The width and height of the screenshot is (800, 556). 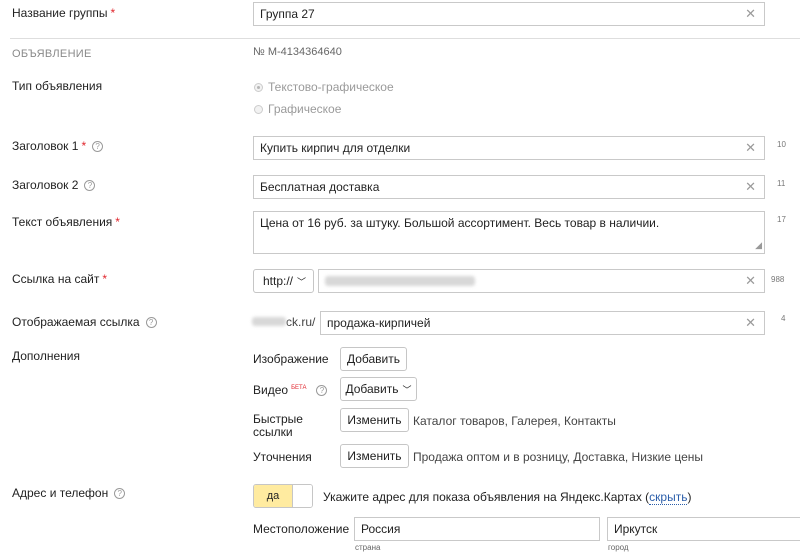 I want to click on ad-text-counter: 17, so click(x=781, y=219).